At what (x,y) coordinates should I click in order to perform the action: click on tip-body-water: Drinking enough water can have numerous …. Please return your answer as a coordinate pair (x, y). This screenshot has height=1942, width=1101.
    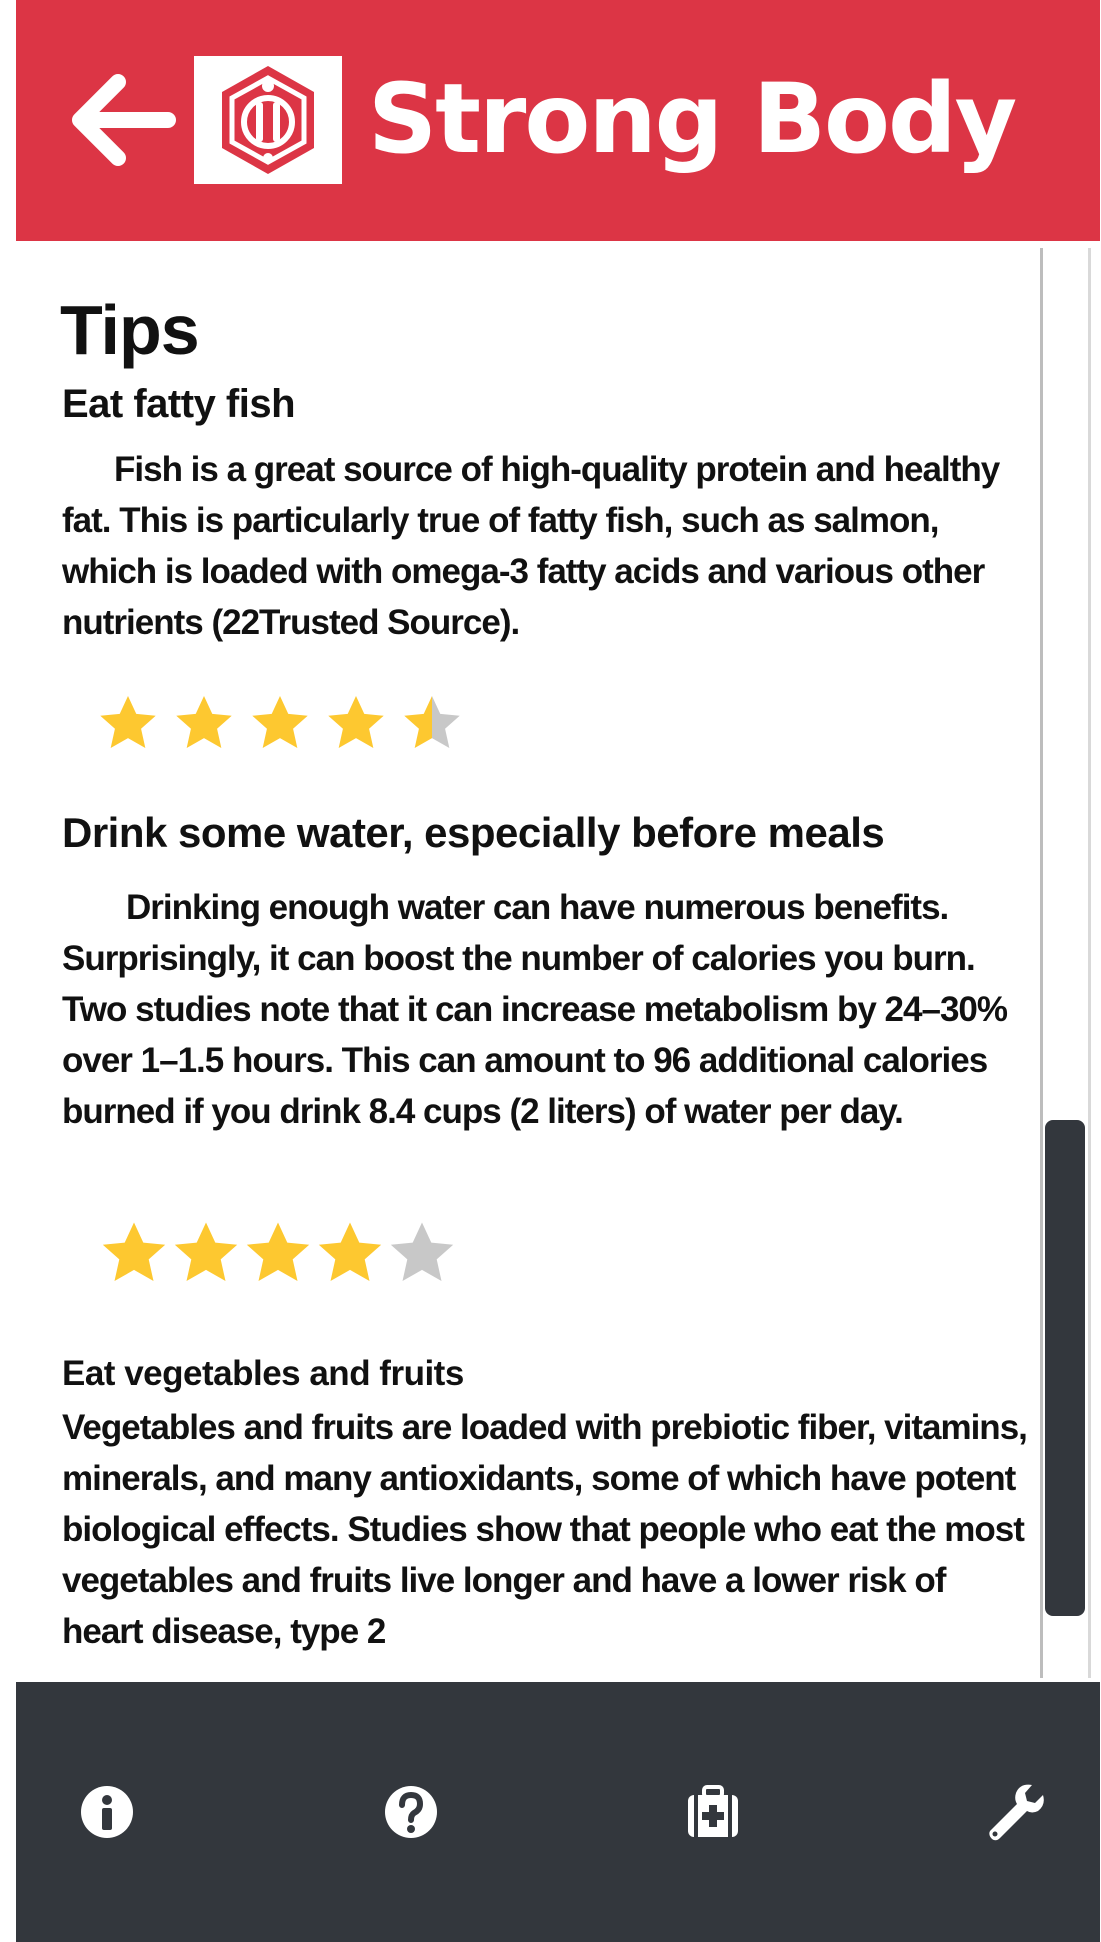
    Looking at the image, I should click on (535, 1009).